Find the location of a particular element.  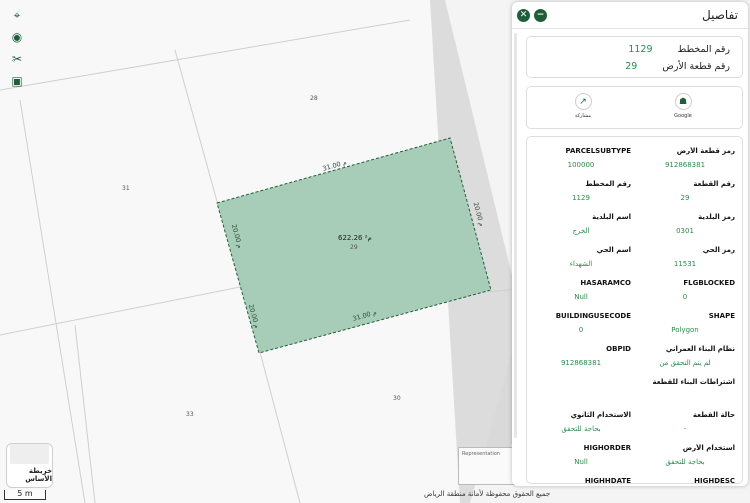

attribute-value: 0301 is located at coordinates (685, 231).